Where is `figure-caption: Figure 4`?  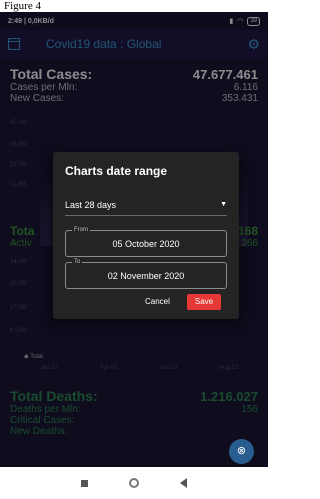 figure-caption: Figure 4 is located at coordinates (22, 6).